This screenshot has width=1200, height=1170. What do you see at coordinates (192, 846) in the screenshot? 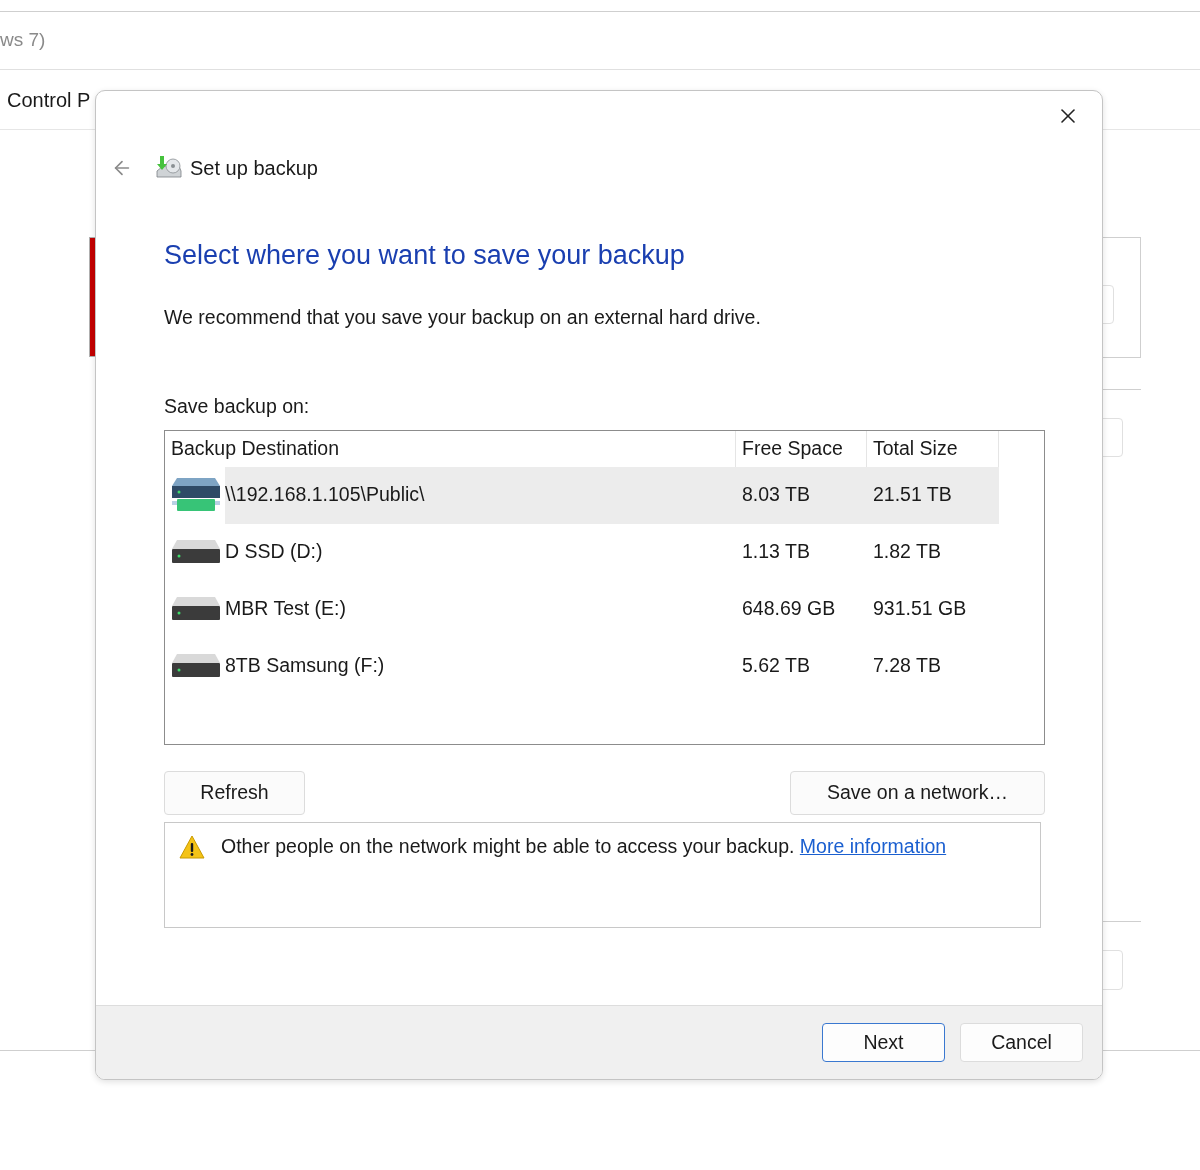
I see `warning-icon` at bounding box center [192, 846].